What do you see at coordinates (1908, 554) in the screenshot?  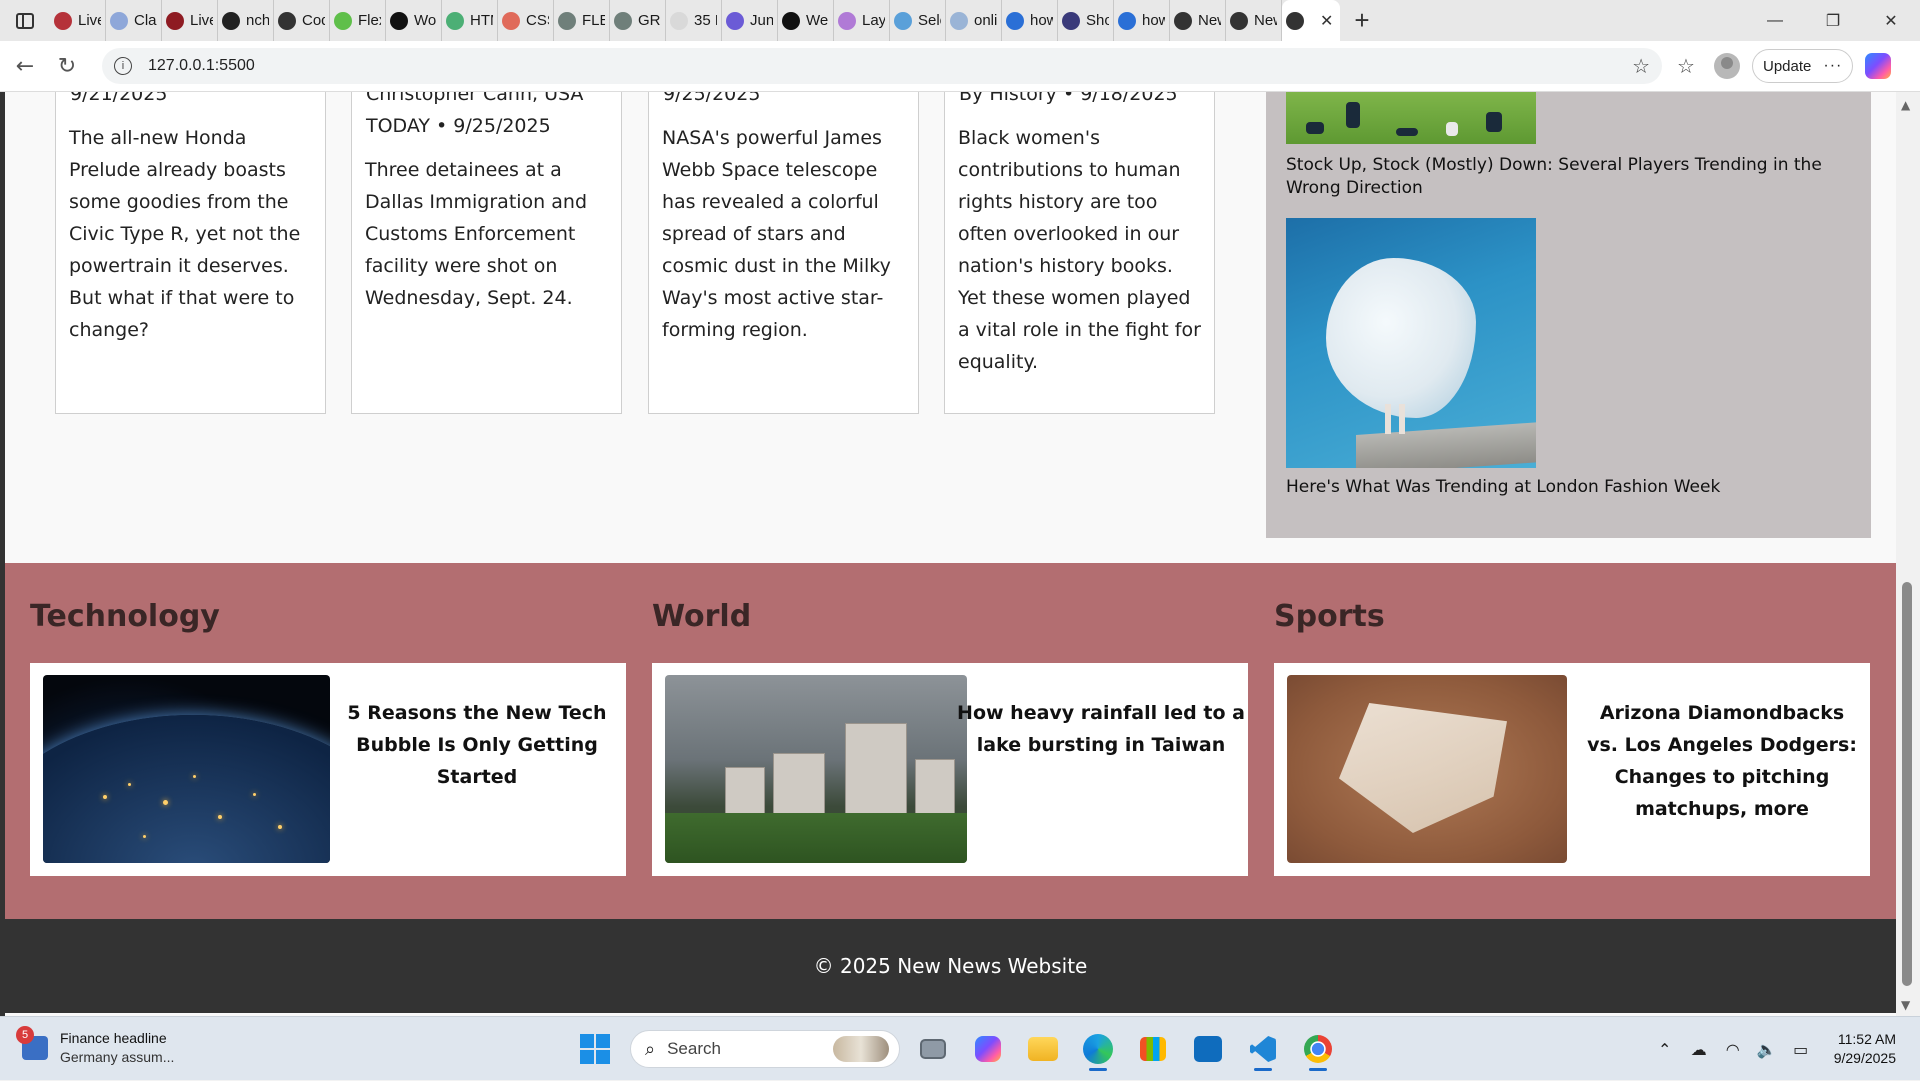 I see `page-scrollbar: ▲ ▼` at bounding box center [1908, 554].